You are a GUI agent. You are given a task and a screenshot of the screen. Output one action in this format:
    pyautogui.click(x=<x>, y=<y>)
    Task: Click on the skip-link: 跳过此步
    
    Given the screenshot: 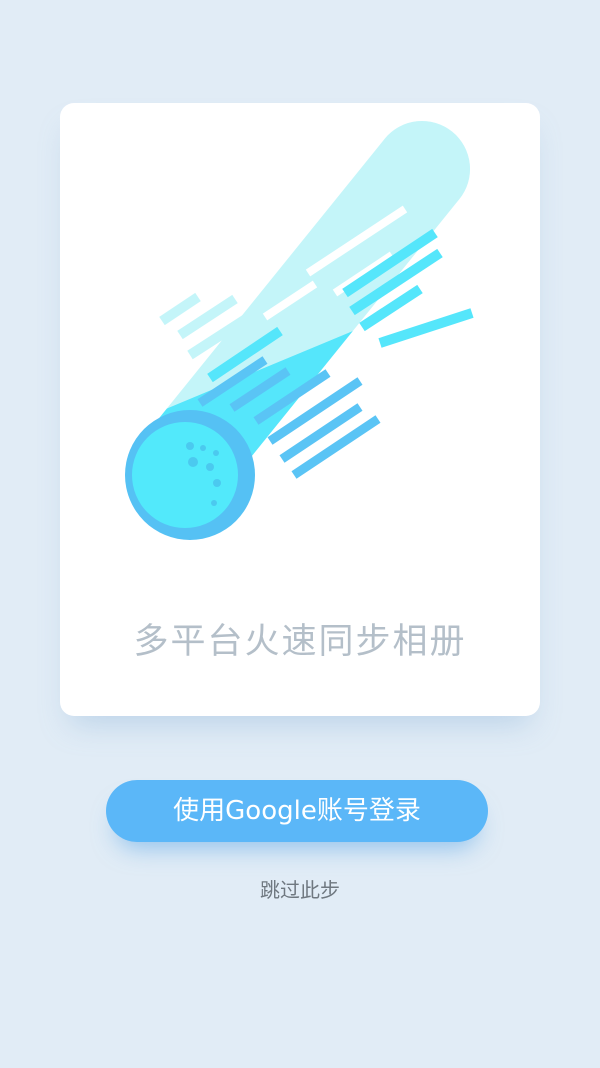 What is the action you would take?
    pyautogui.click(x=300, y=890)
    